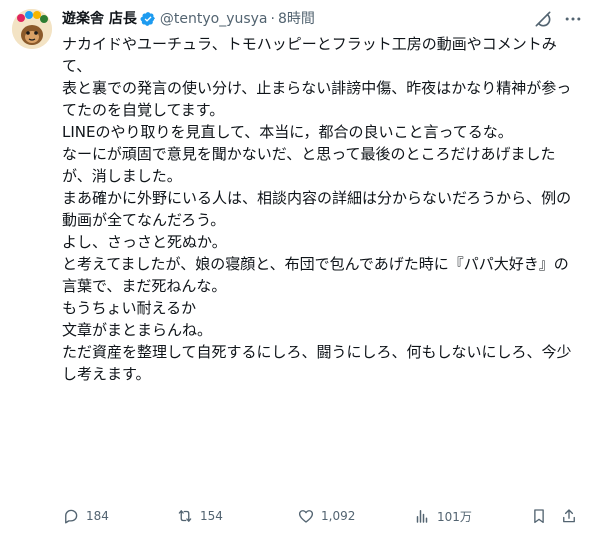 This screenshot has width=596, height=545. I want to click on reply-icon, so click(71, 516).